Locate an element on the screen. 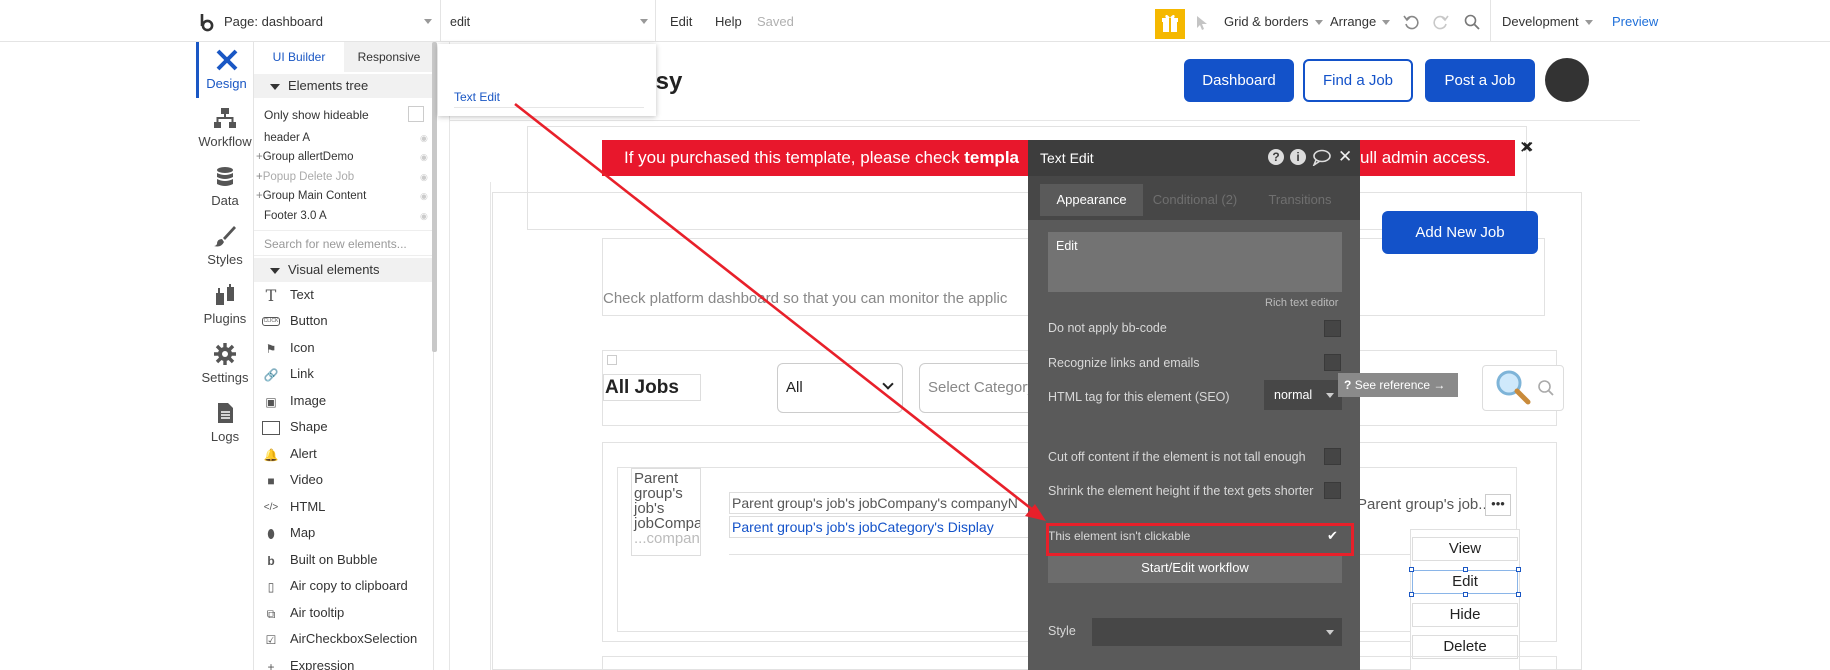 This screenshot has height=670, width=1830. visual-item-air-copy: ▯ Air copy to clipboard is located at coordinates (335, 586).